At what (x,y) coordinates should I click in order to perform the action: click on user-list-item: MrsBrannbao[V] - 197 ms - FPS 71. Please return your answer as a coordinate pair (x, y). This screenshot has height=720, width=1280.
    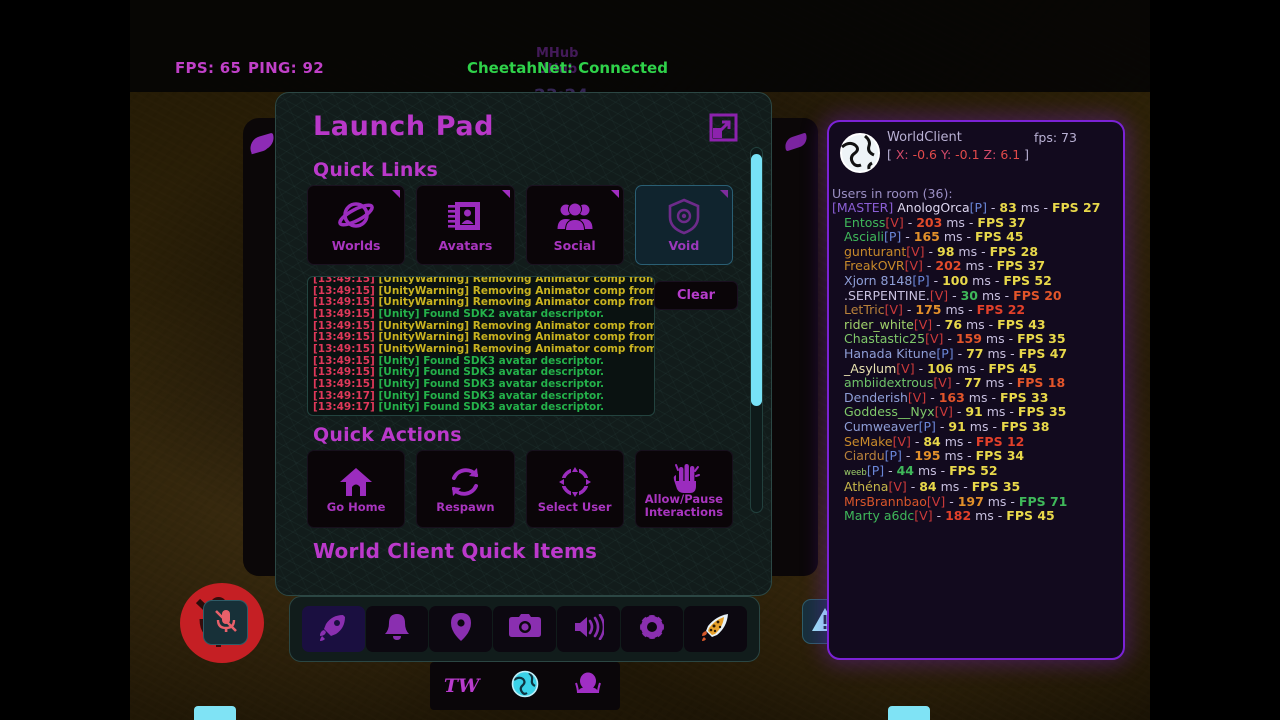
    Looking at the image, I should click on (976, 502).